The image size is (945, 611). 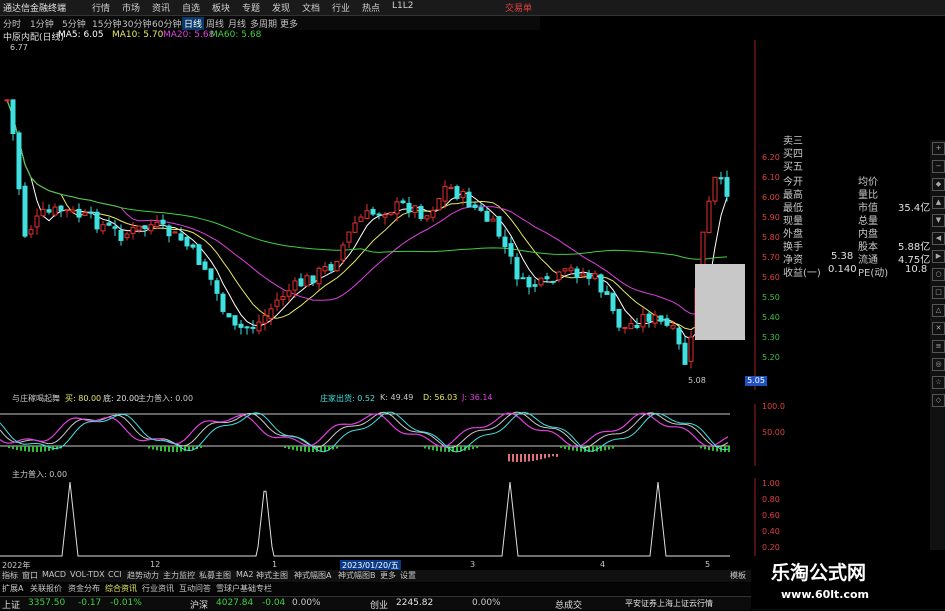 What do you see at coordinates (371, 7) in the screenshot?
I see `menu-item: 热点` at bounding box center [371, 7].